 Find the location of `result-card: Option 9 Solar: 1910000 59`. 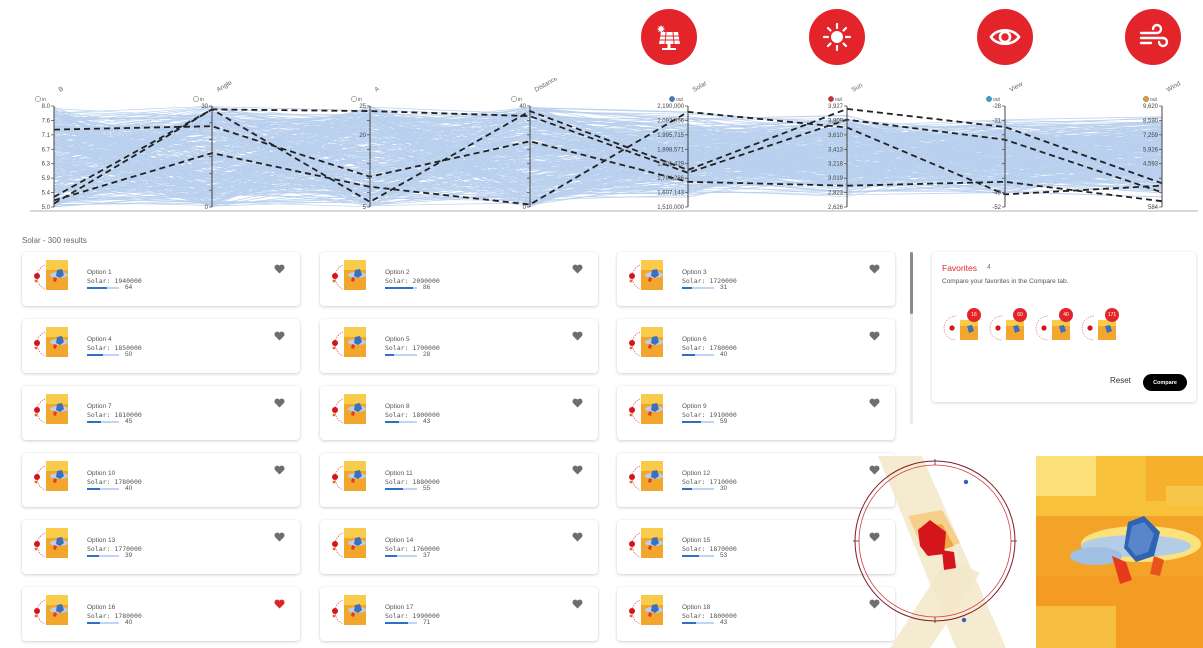

result-card: Option 9 Solar: 1910000 59 is located at coordinates (756, 413).